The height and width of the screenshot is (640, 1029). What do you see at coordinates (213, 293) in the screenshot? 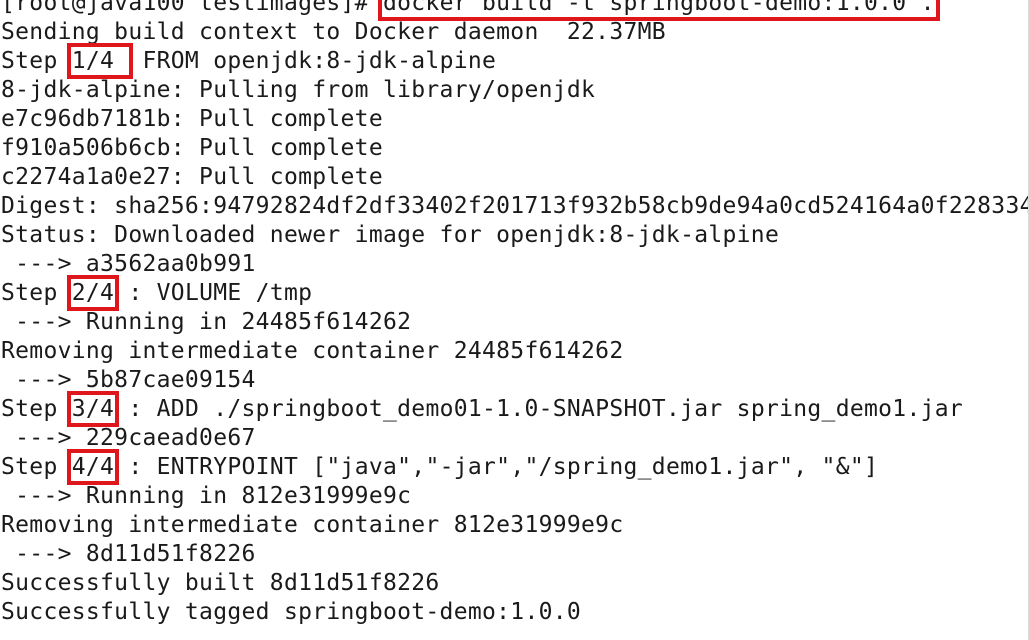
I see `line-text: : VOLUME /tmp` at bounding box center [213, 293].